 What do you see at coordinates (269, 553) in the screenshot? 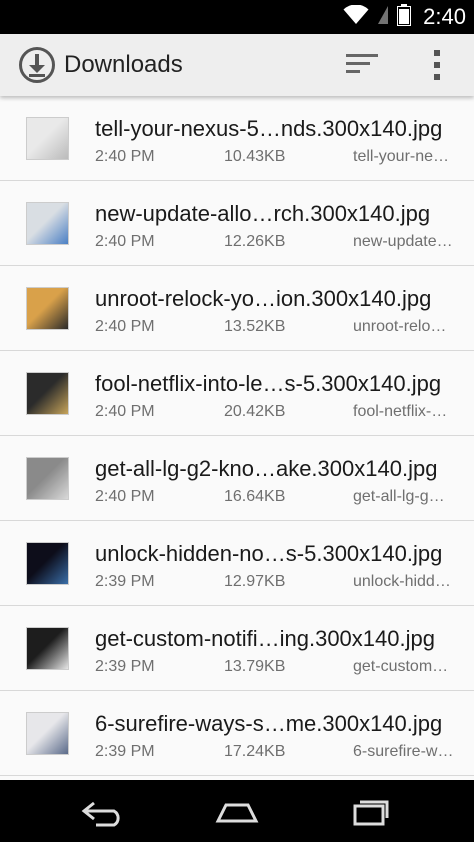
I see `file-name: unlock-hidden-no…s-5.300x140.jpg` at bounding box center [269, 553].